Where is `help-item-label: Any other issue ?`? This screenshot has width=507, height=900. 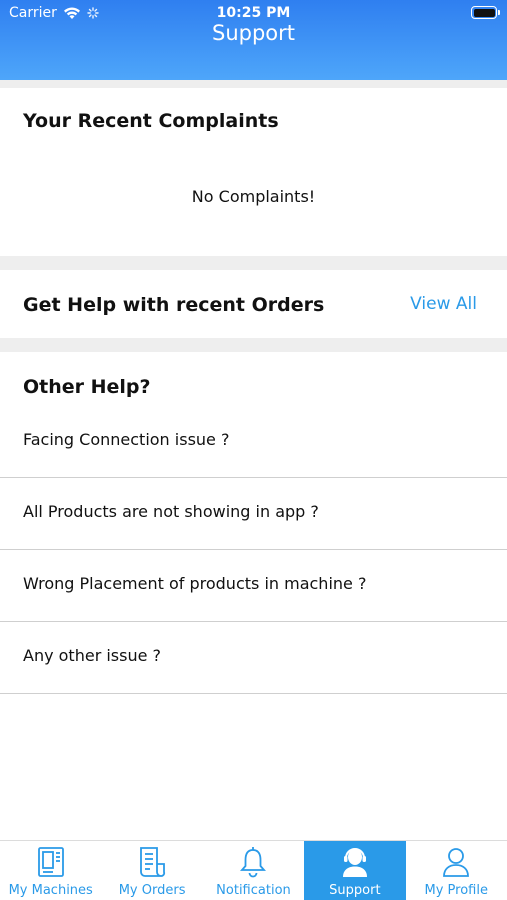 help-item-label: Any other issue ? is located at coordinates (92, 655).